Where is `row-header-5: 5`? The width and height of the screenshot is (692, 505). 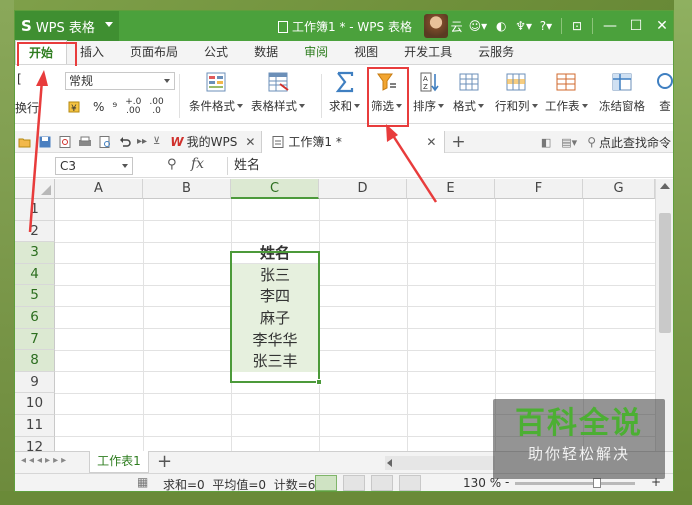 row-header-5: 5 is located at coordinates (35, 296).